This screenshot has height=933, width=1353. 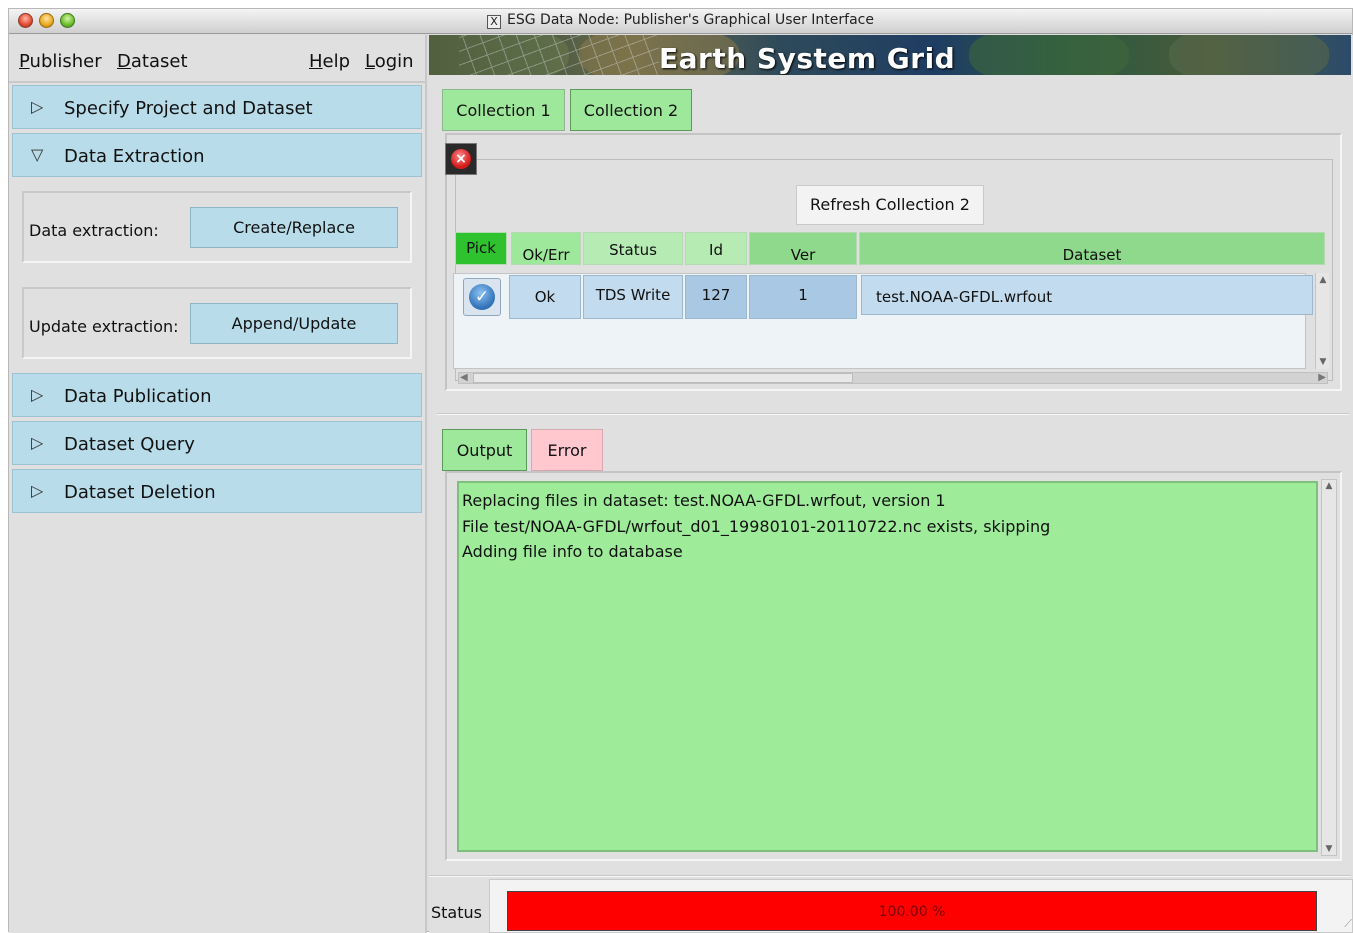 What do you see at coordinates (893, 414) in the screenshot?
I see `pane-divider` at bounding box center [893, 414].